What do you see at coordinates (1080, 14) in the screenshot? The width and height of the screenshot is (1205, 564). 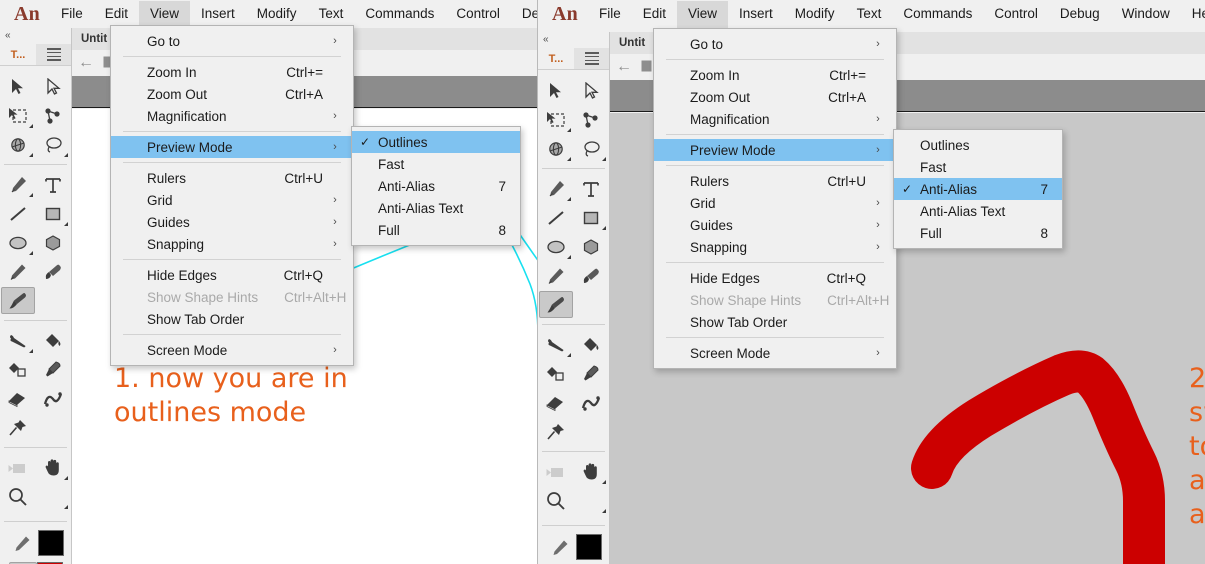 I see `menubar-item-debug: Debug` at bounding box center [1080, 14].